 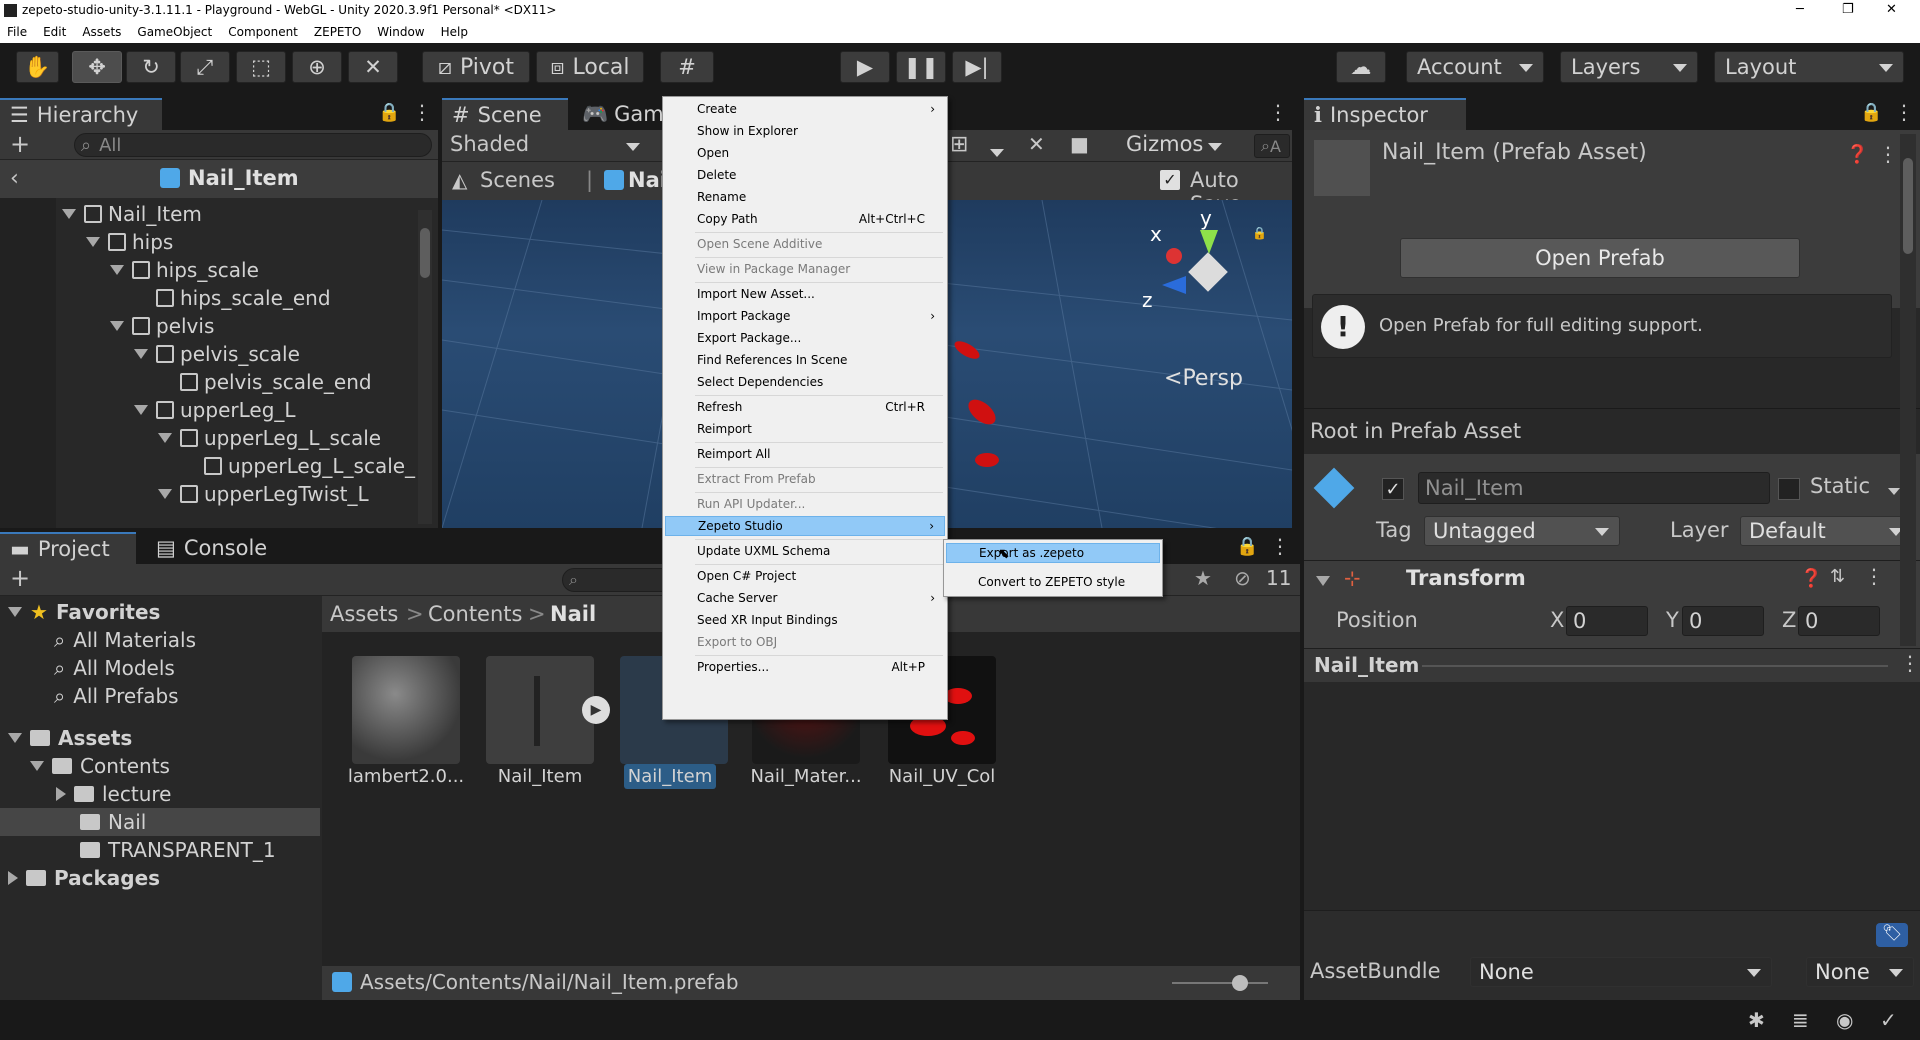 What do you see at coordinates (298, 466) in the screenshot?
I see `hierarchy-item: upperLeg_L_scale_` at bounding box center [298, 466].